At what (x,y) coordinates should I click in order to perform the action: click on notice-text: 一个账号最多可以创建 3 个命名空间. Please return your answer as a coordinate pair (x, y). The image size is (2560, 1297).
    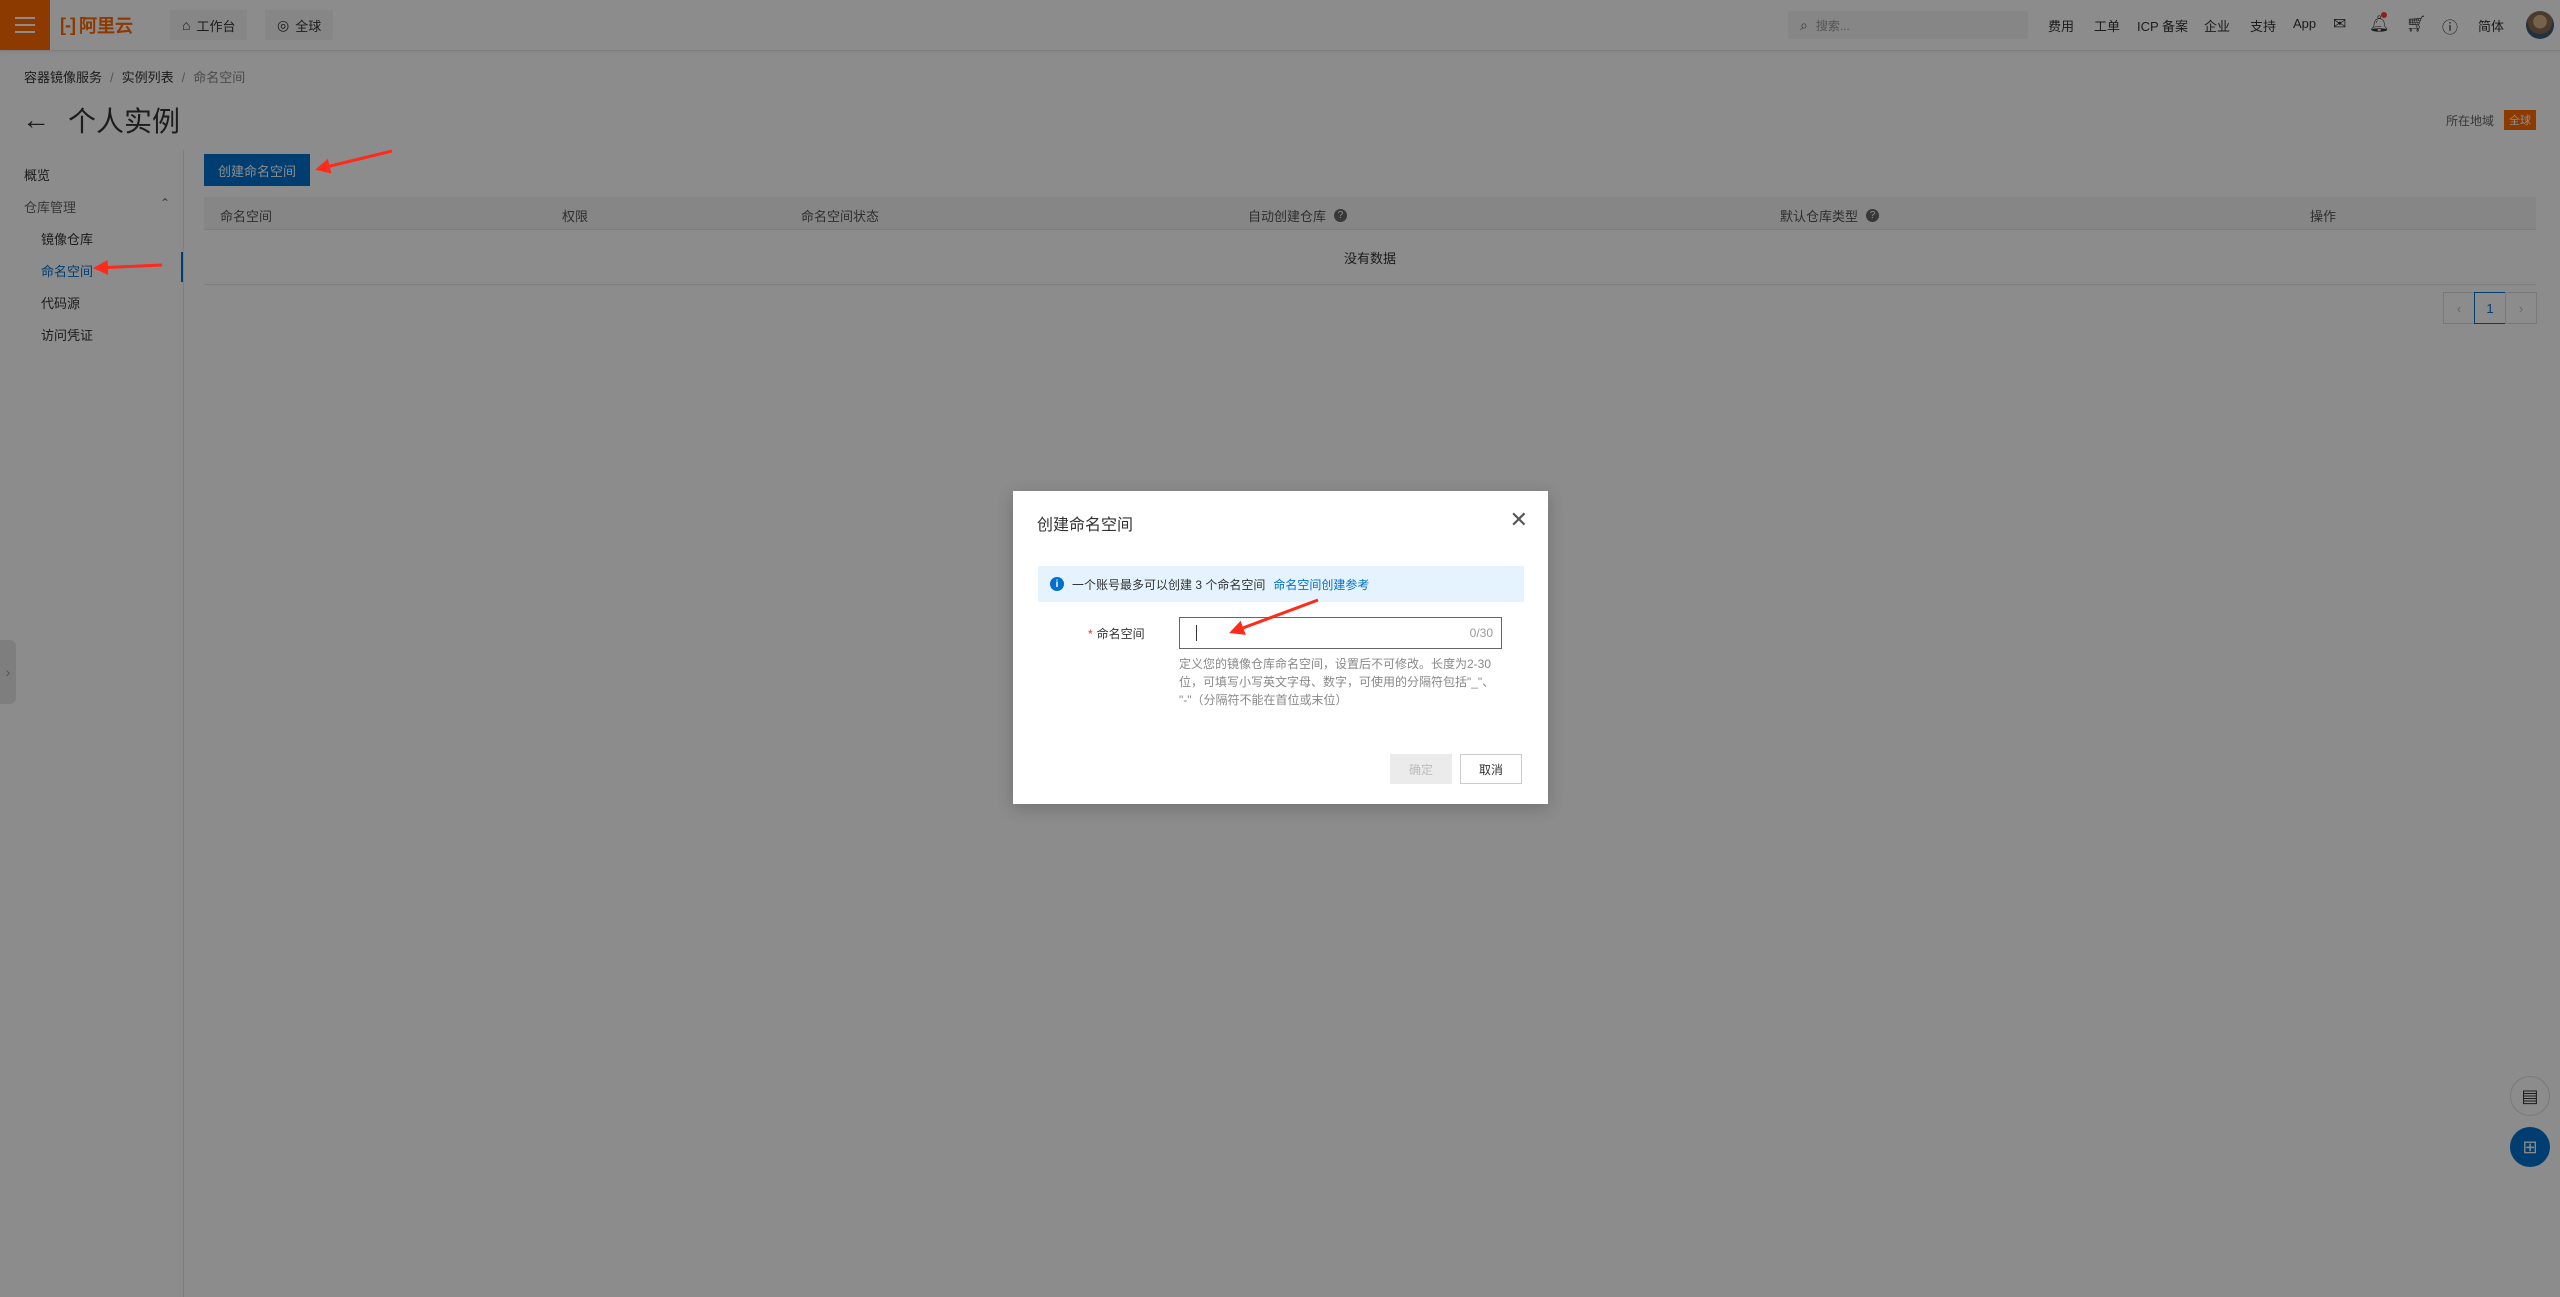
    Looking at the image, I should click on (1169, 584).